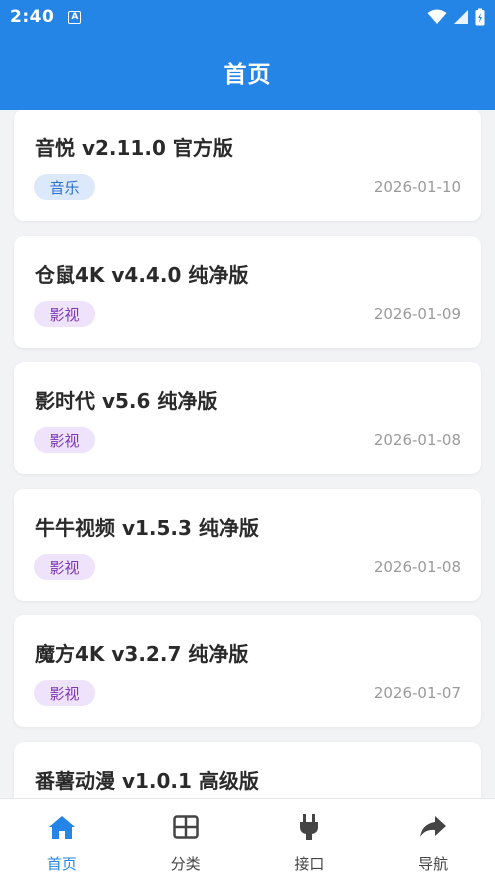 This screenshot has width=495, height=880. What do you see at coordinates (247, 17) in the screenshot?
I see `status-bar: 2:40 A` at bounding box center [247, 17].